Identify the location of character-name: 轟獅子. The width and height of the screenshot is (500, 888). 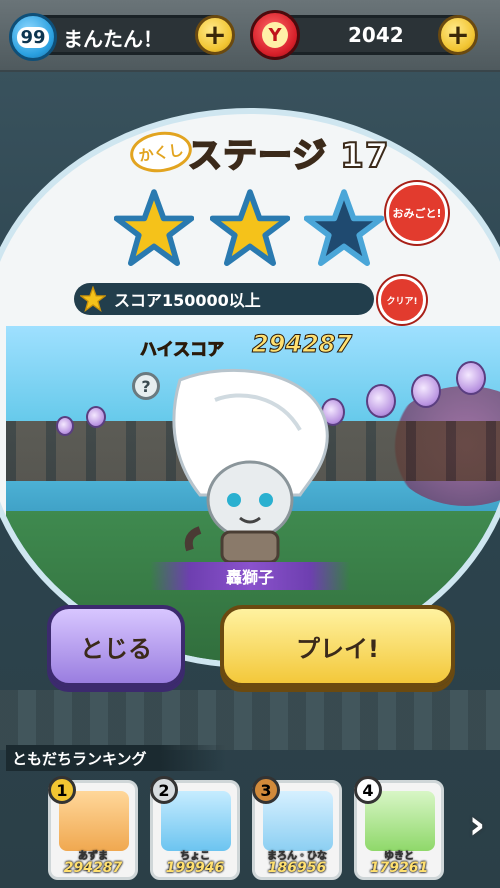
(250, 576).